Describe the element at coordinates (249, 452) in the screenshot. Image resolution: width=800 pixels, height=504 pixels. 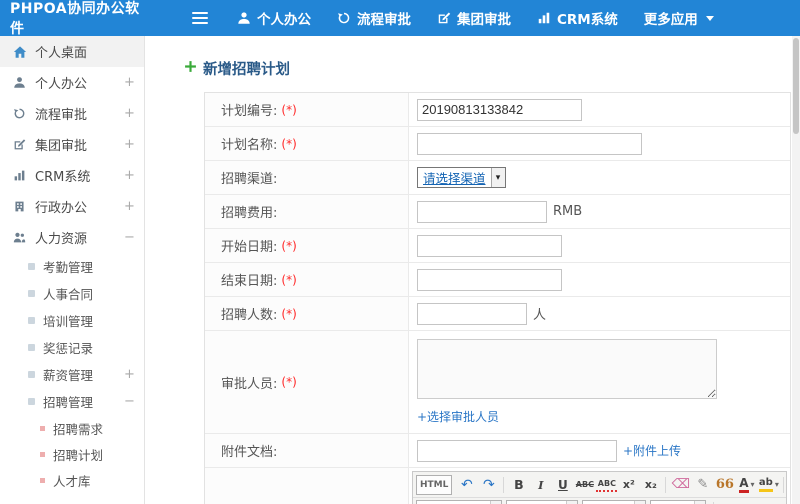
I see `label-text: 附件文档:` at that location.